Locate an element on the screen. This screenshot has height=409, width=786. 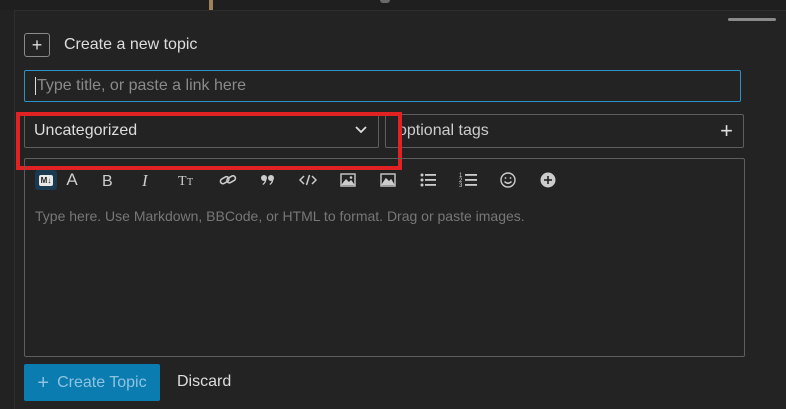
create-topic-label: Create Topic is located at coordinates (102, 382).